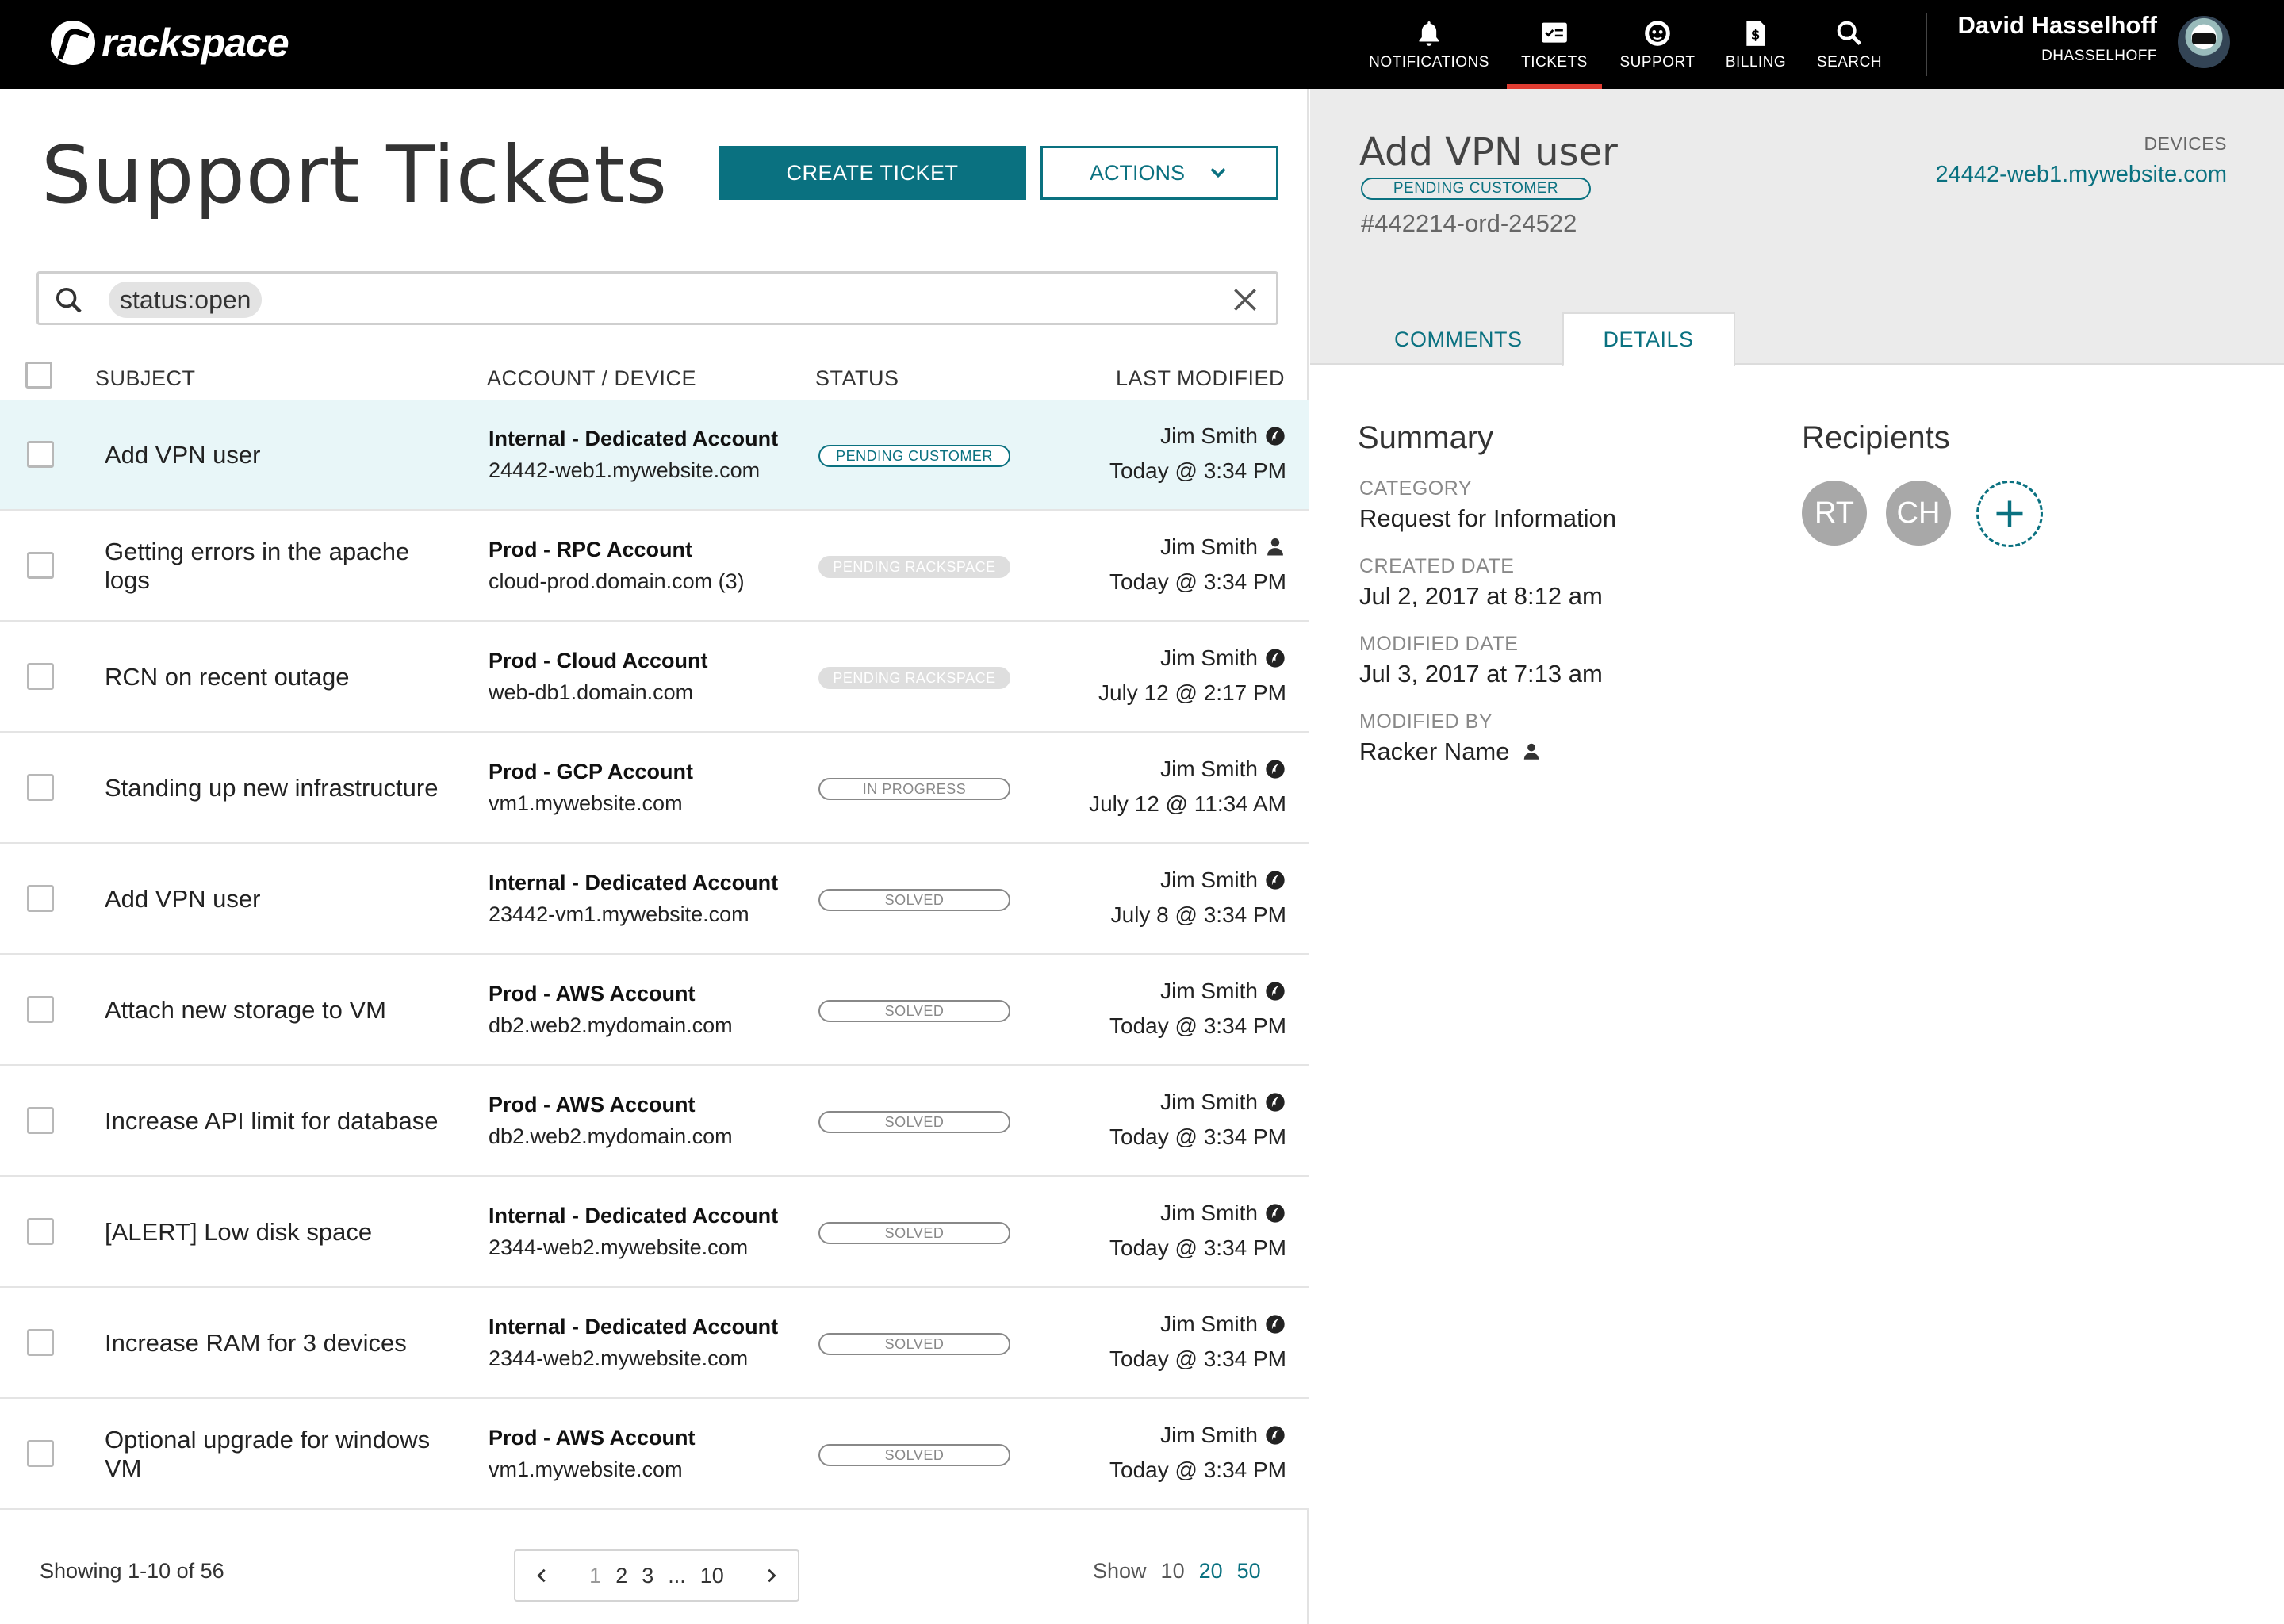 This screenshot has height=1624, width=2284. Describe the element at coordinates (279, 1232) in the screenshot. I see `ticket-subject: [ALERT] Low disk space` at that location.